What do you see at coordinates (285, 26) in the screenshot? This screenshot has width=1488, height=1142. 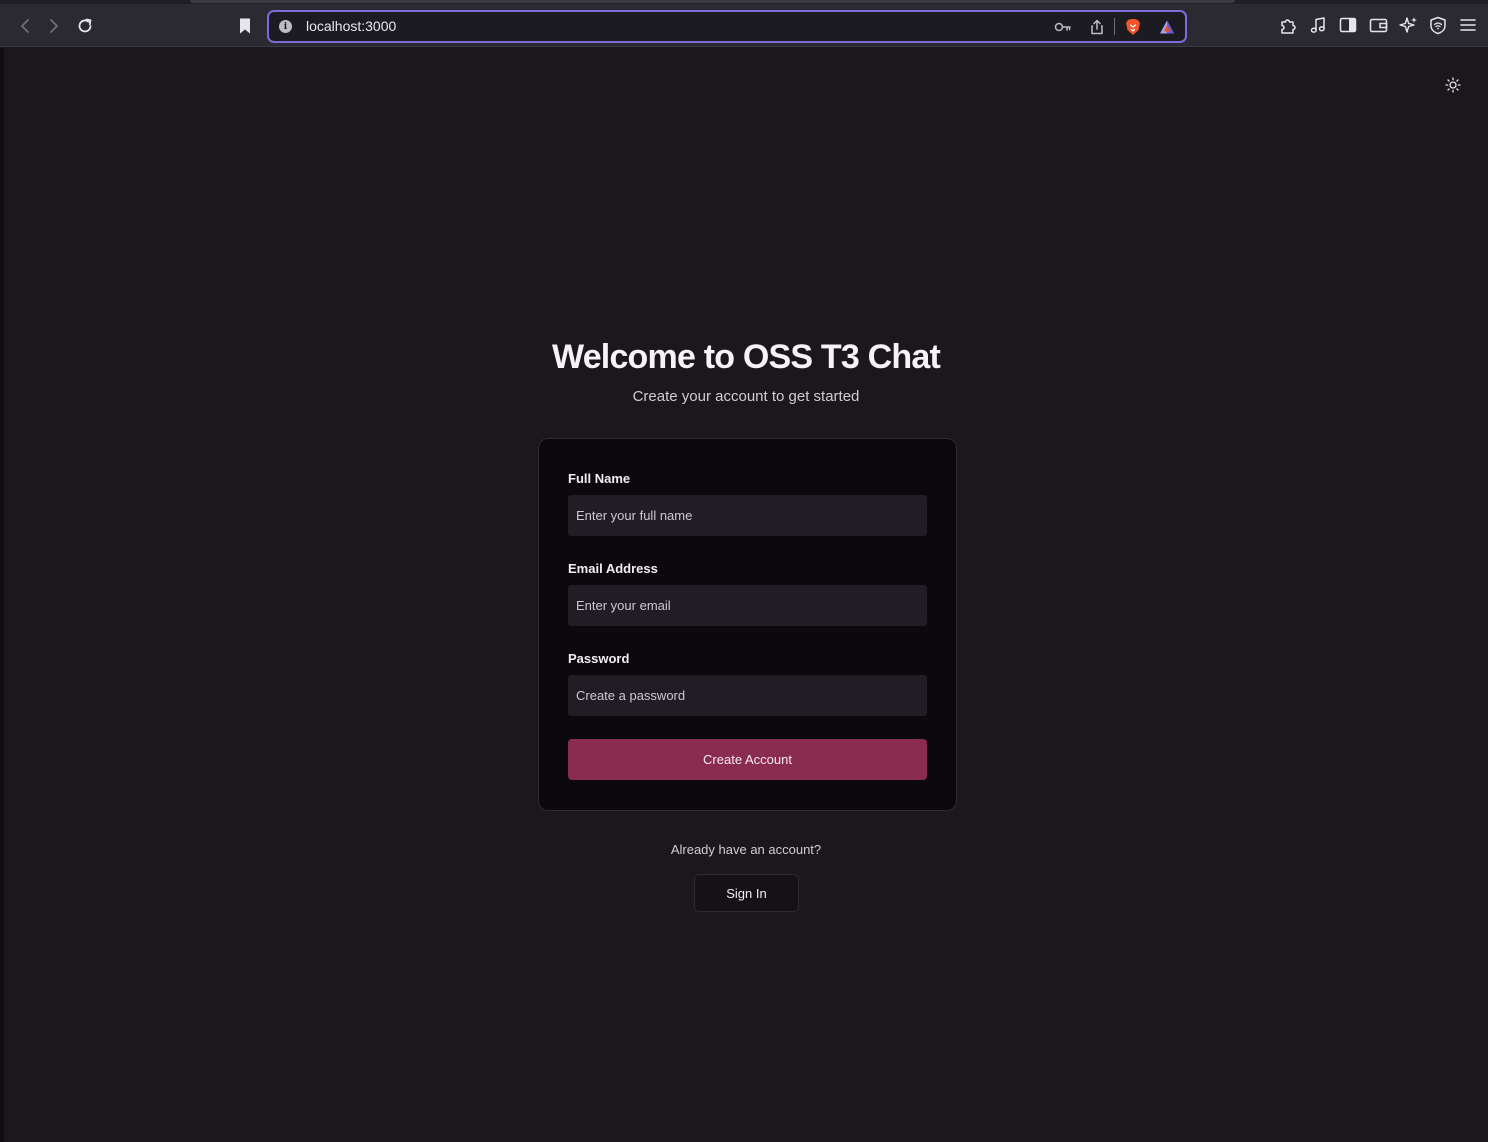 I see `info-icon: i` at bounding box center [285, 26].